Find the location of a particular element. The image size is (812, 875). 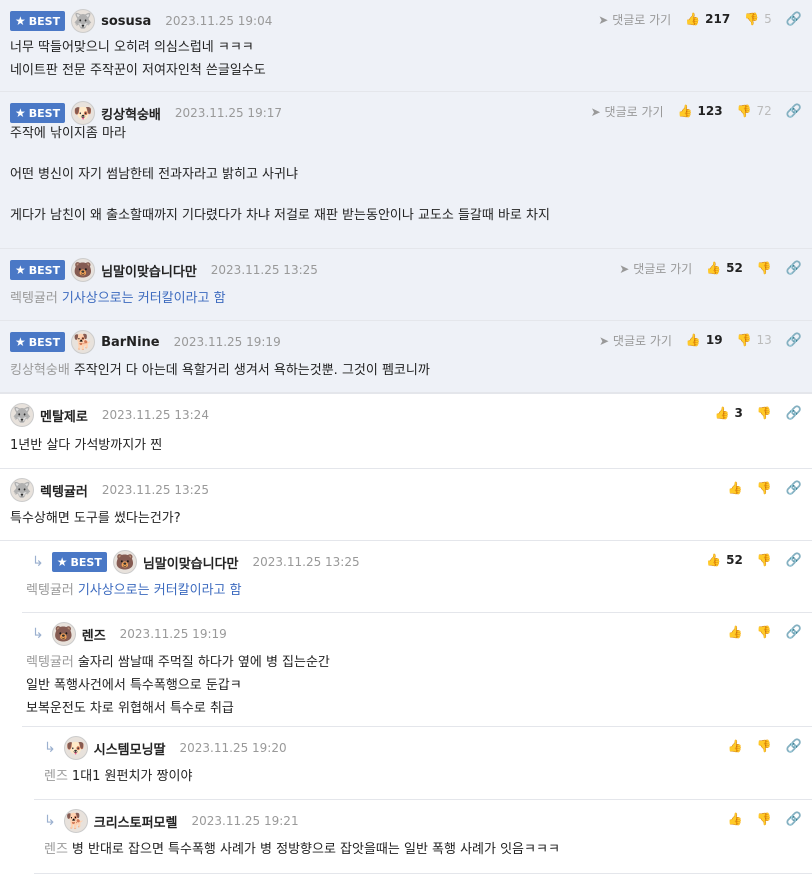

comment-actions: ➤ 댓글로 가기 👍 52 👎 🔗 is located at coordinates (710, 268).